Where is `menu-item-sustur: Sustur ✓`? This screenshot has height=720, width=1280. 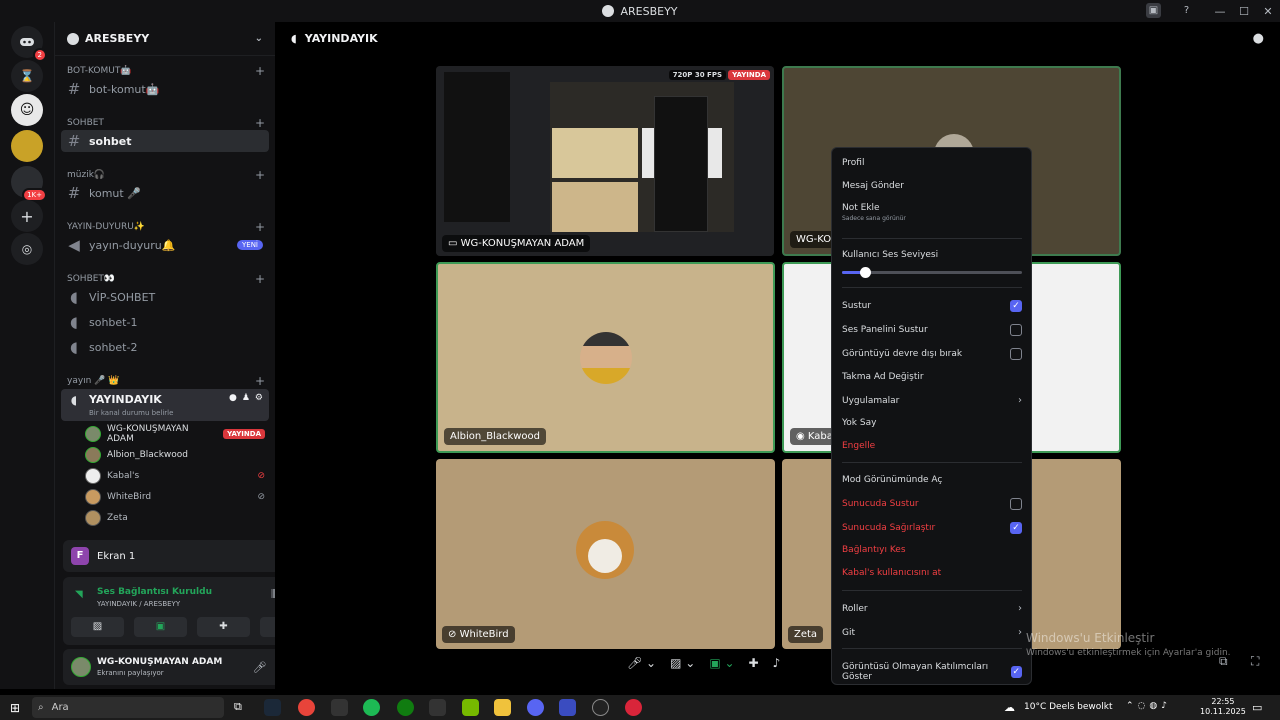 menu-item-sustur: Sustur ✓ is located at coordinates (932, 306).